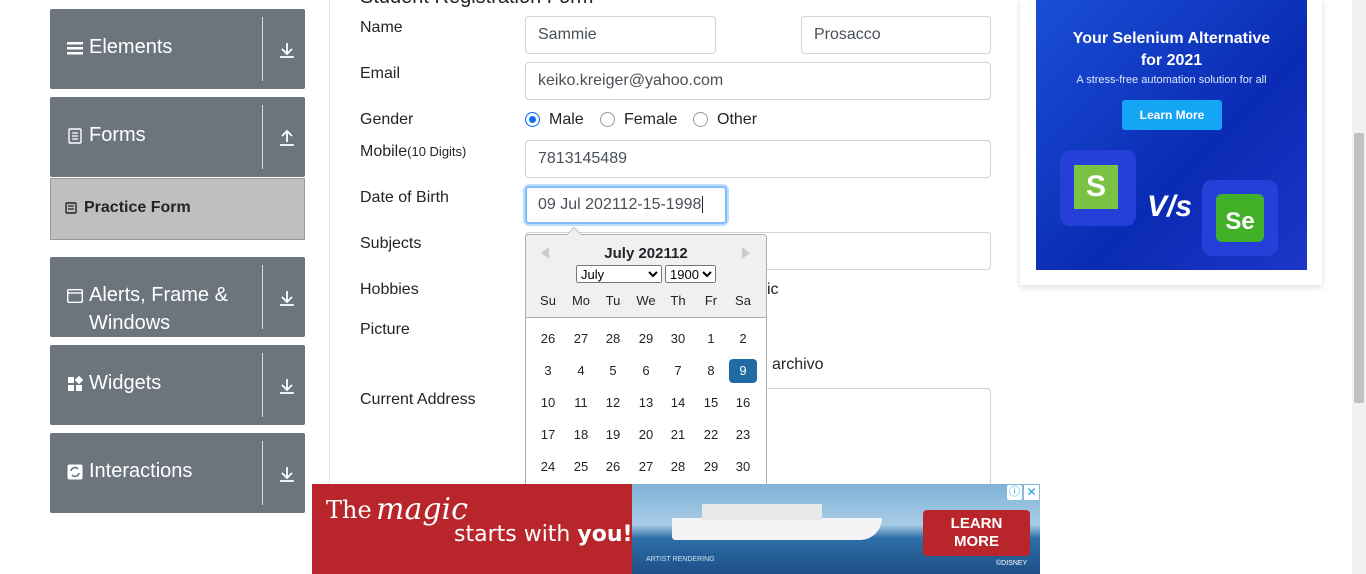 The image size is (1366, 574). I want to click on sidebar-group-alerts: Alerts, Frame & Windows, so click(177, 297).